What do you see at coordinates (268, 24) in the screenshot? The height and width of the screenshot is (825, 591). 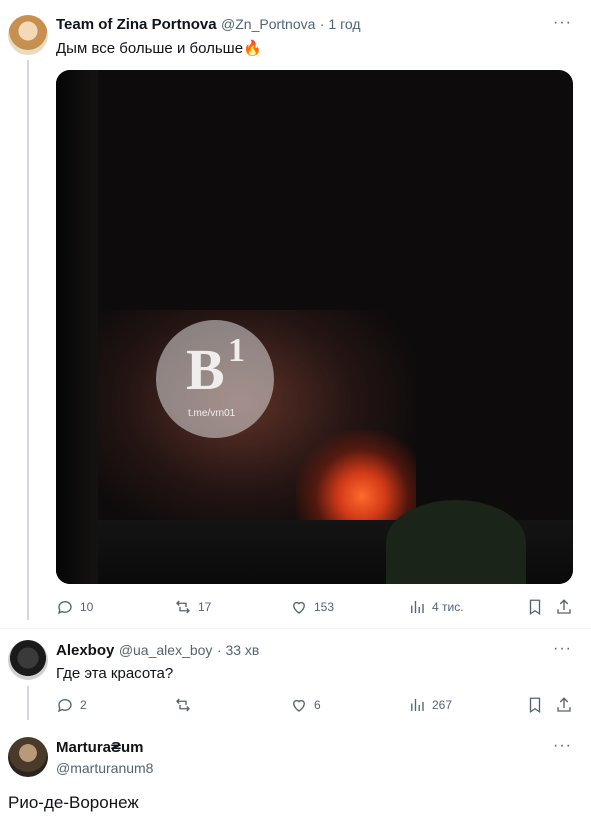 I see `author-handle: @Zn_Portnova` at bounding box center [268, 24].